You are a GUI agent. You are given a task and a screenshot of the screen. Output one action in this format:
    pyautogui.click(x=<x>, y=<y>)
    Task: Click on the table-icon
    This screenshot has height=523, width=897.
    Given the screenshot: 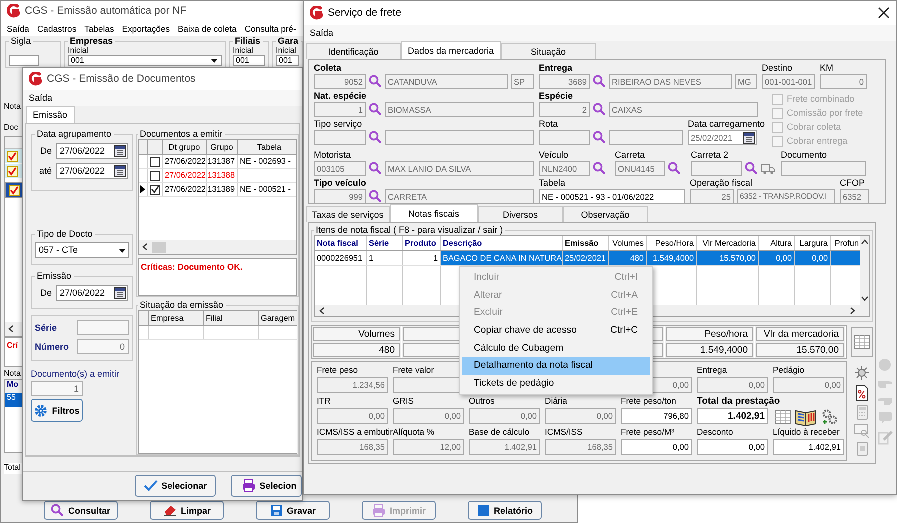 What is the action you would take?
    pyautogui.click(x=783, y=417)
    